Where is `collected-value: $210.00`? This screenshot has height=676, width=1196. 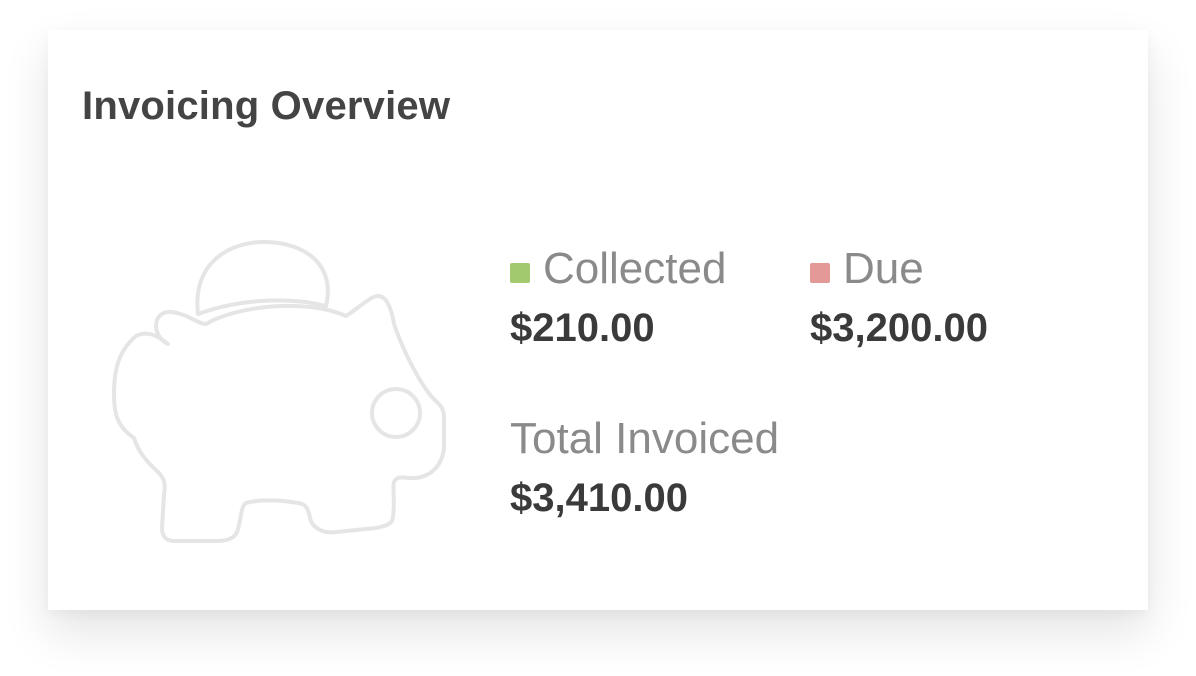
collected-value: $210.00 is located at coordinates (582, 328).